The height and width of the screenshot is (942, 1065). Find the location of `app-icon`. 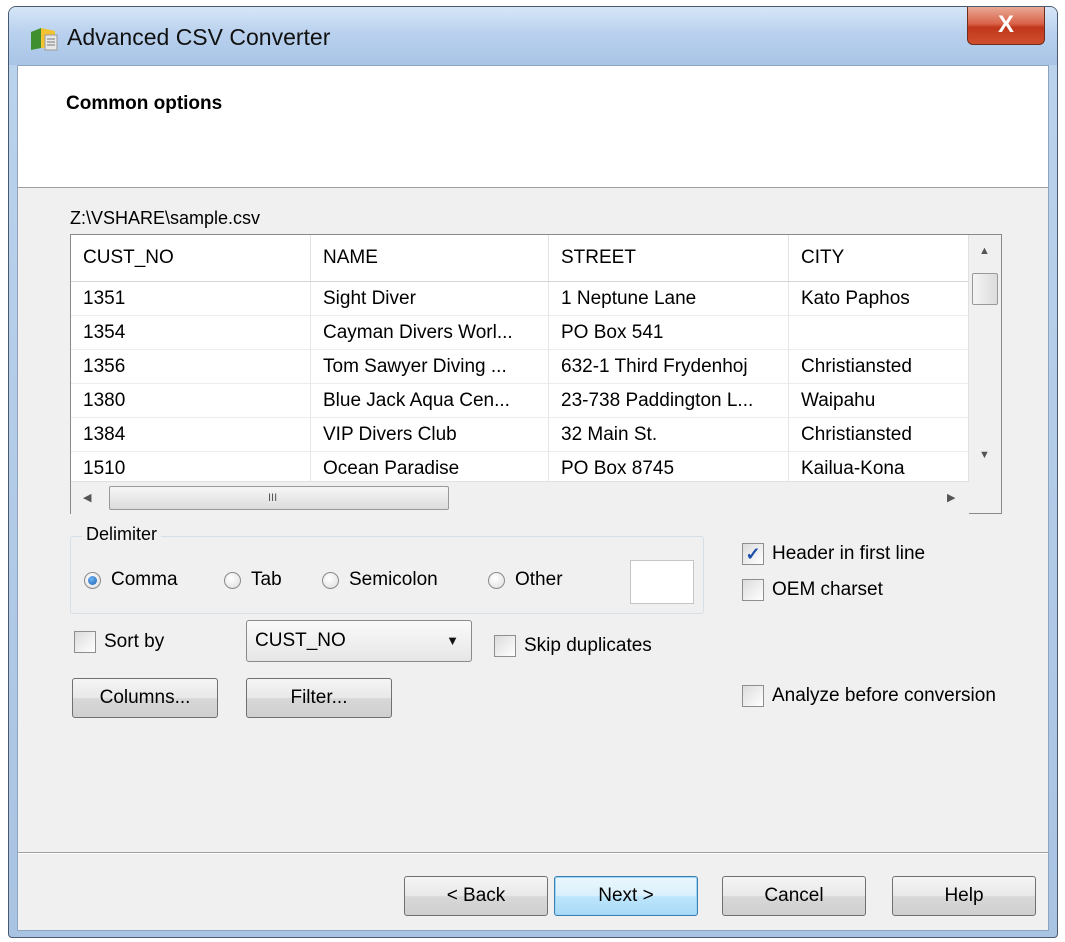

app-icon is located at coordinates (44, 39).